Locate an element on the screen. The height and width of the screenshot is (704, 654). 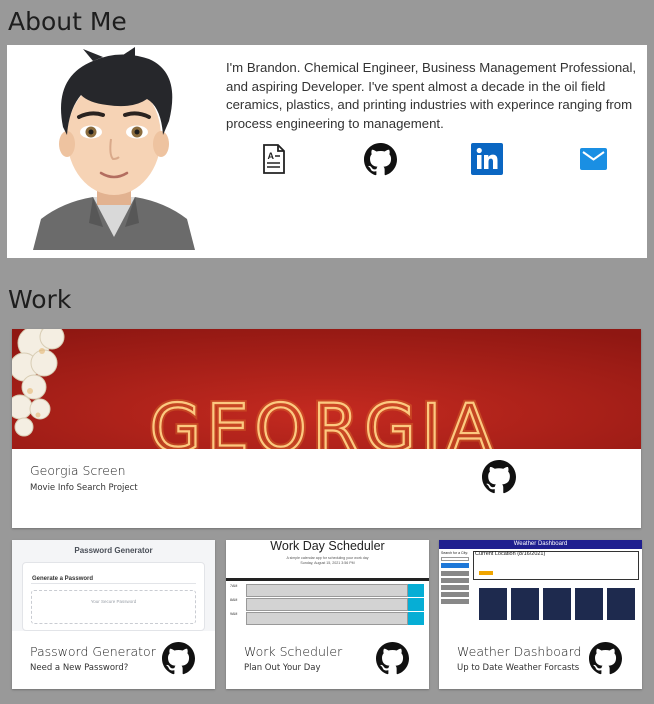
linkedin-link is located at coordinates (487, 159).